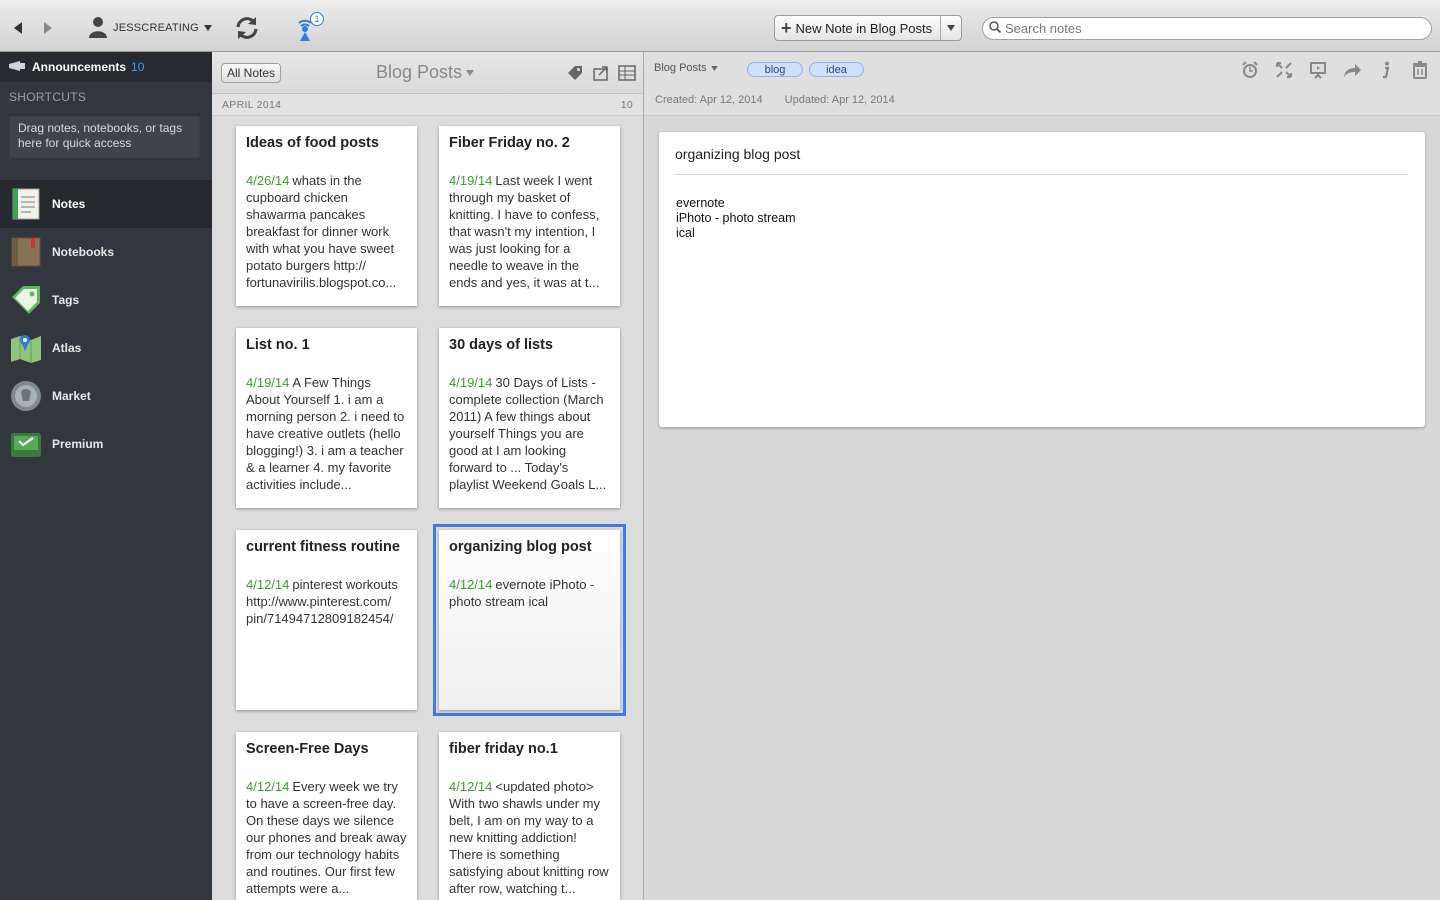  What do you see at coordinates (247, 28) in the screenshot?
I see `sync-icon` at bounding box center [247, 28].